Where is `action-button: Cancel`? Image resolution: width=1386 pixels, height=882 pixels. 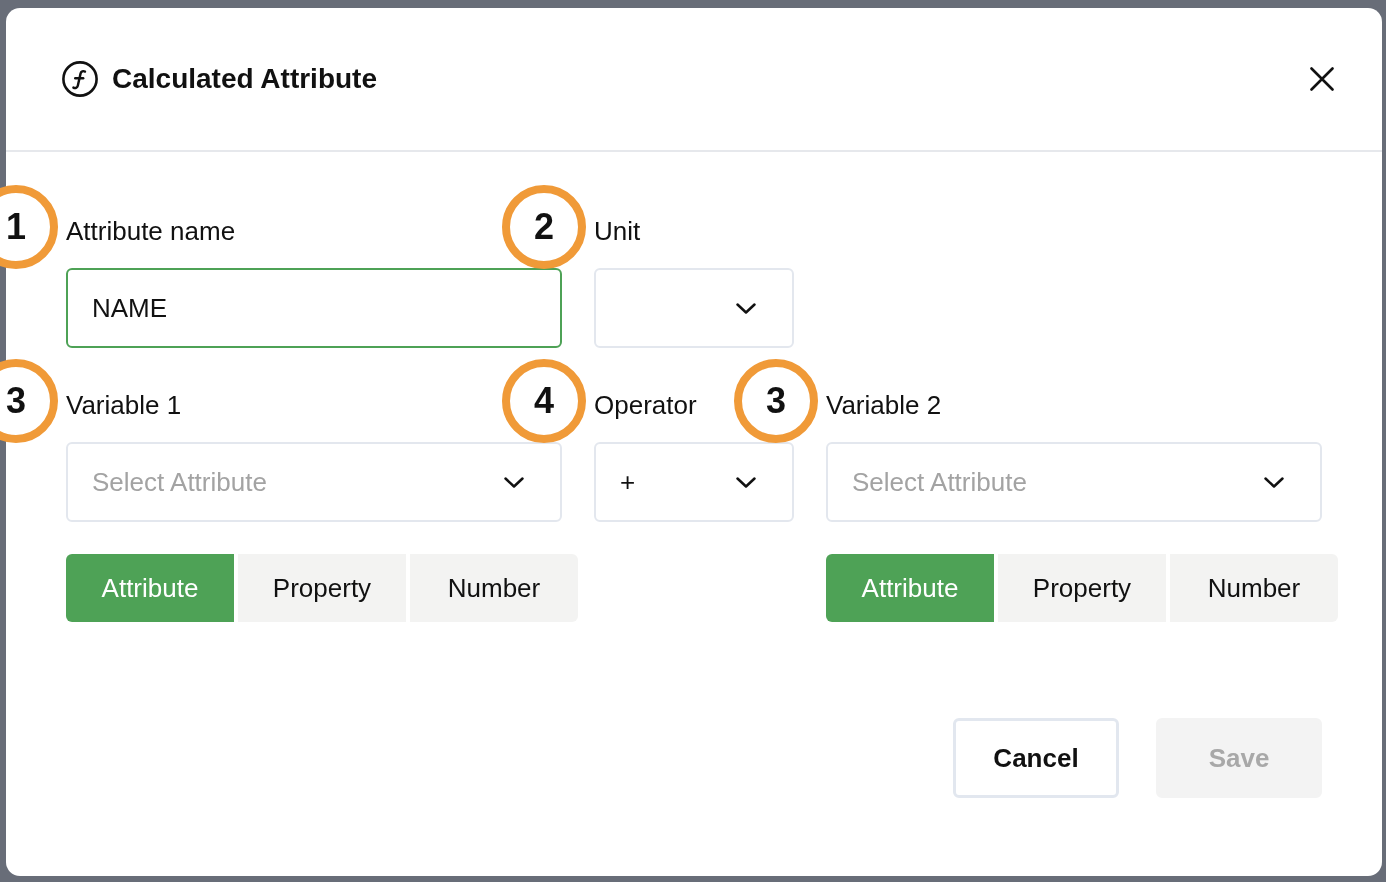
action-button: Cancel is located at coordinates (1036, 758).